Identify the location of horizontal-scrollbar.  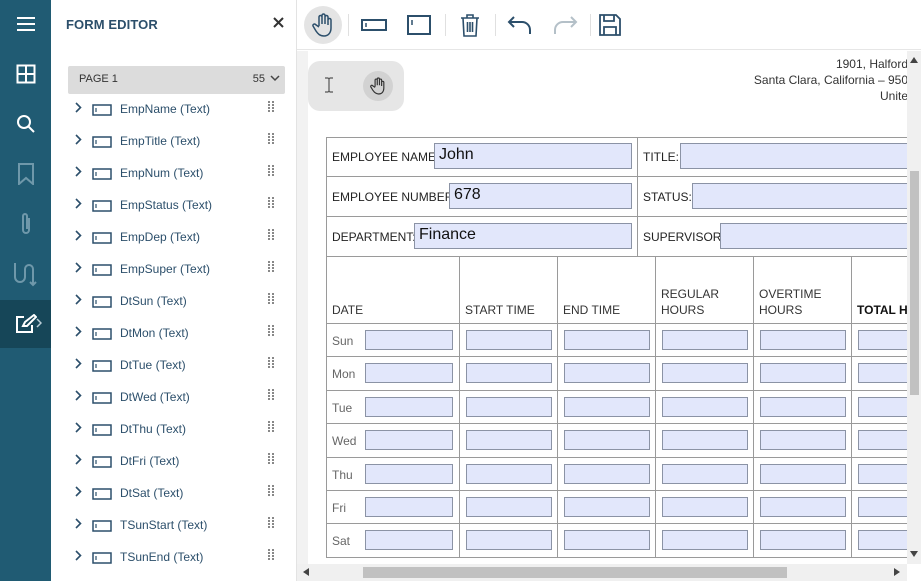
(602, 572).